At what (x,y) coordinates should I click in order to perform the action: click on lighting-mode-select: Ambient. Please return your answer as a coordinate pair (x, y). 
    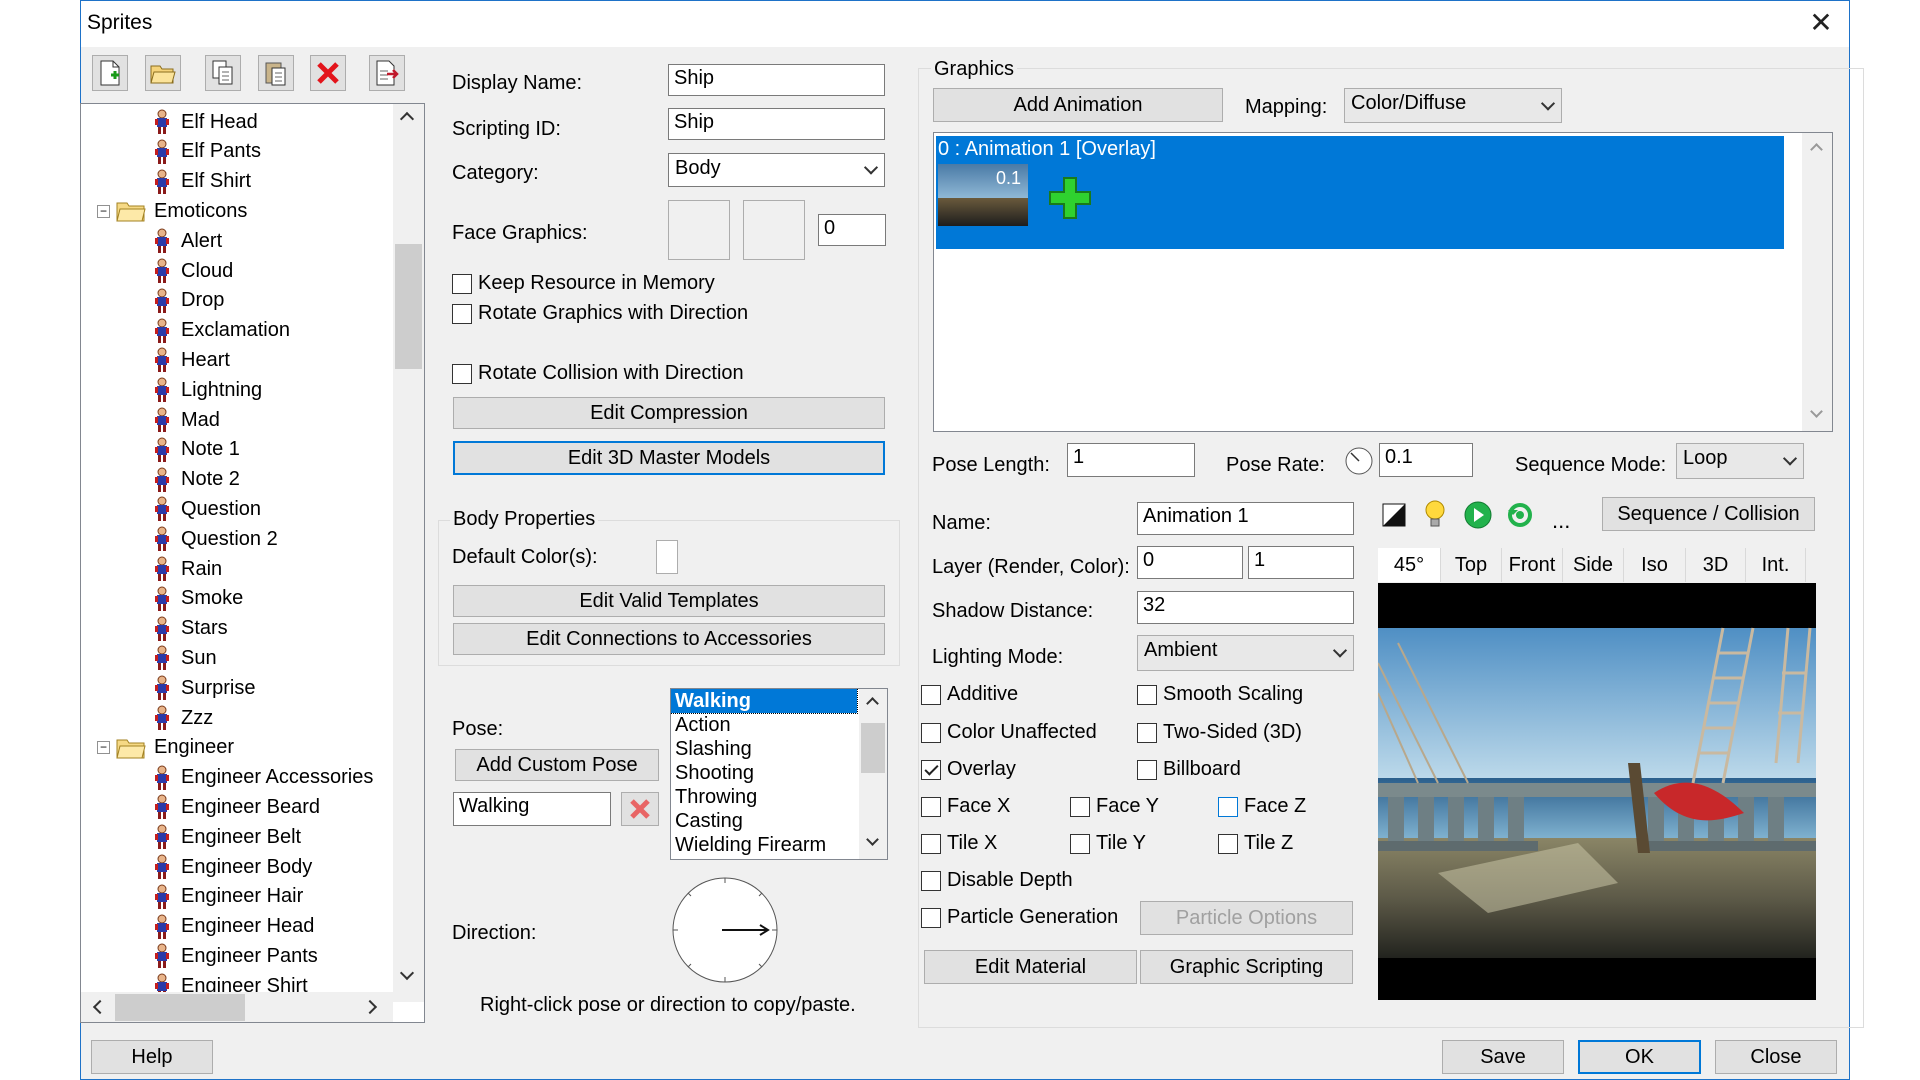
    Looking at the image, I should click on (1245, 653).